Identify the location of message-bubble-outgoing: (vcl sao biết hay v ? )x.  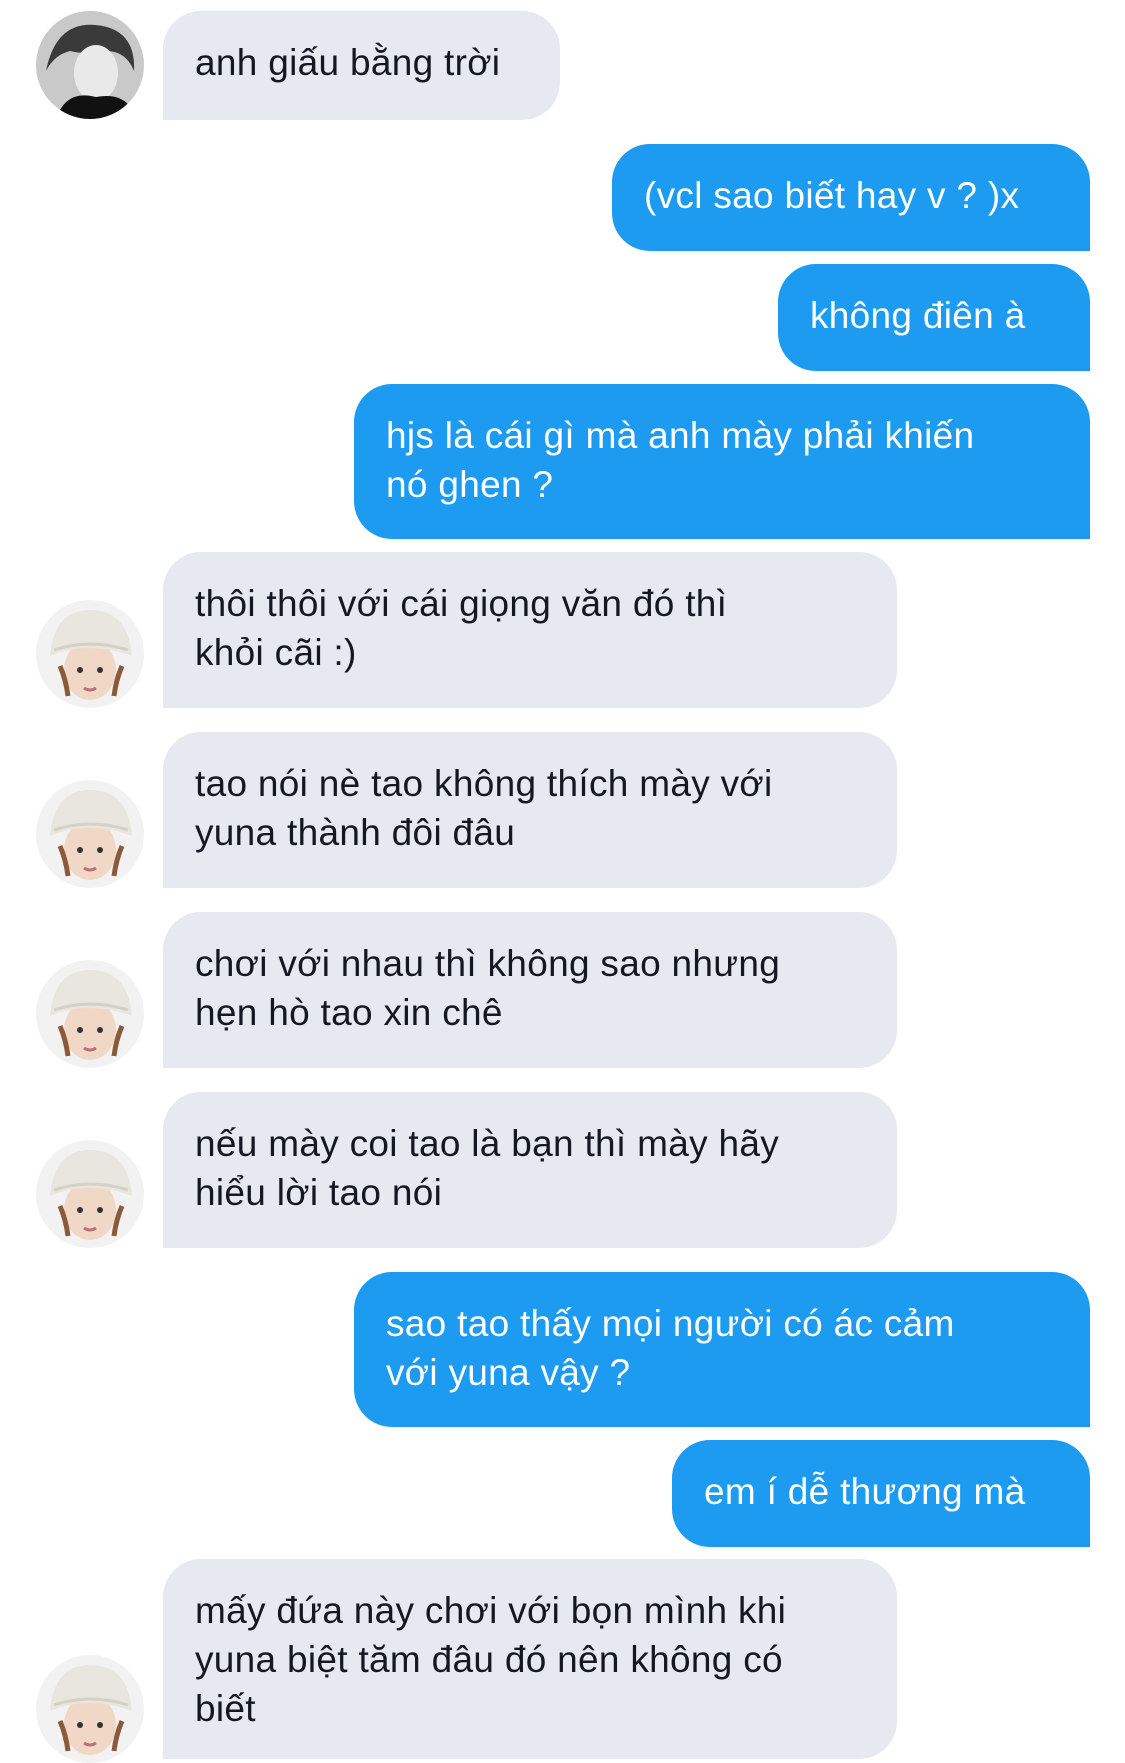
(851, 197).